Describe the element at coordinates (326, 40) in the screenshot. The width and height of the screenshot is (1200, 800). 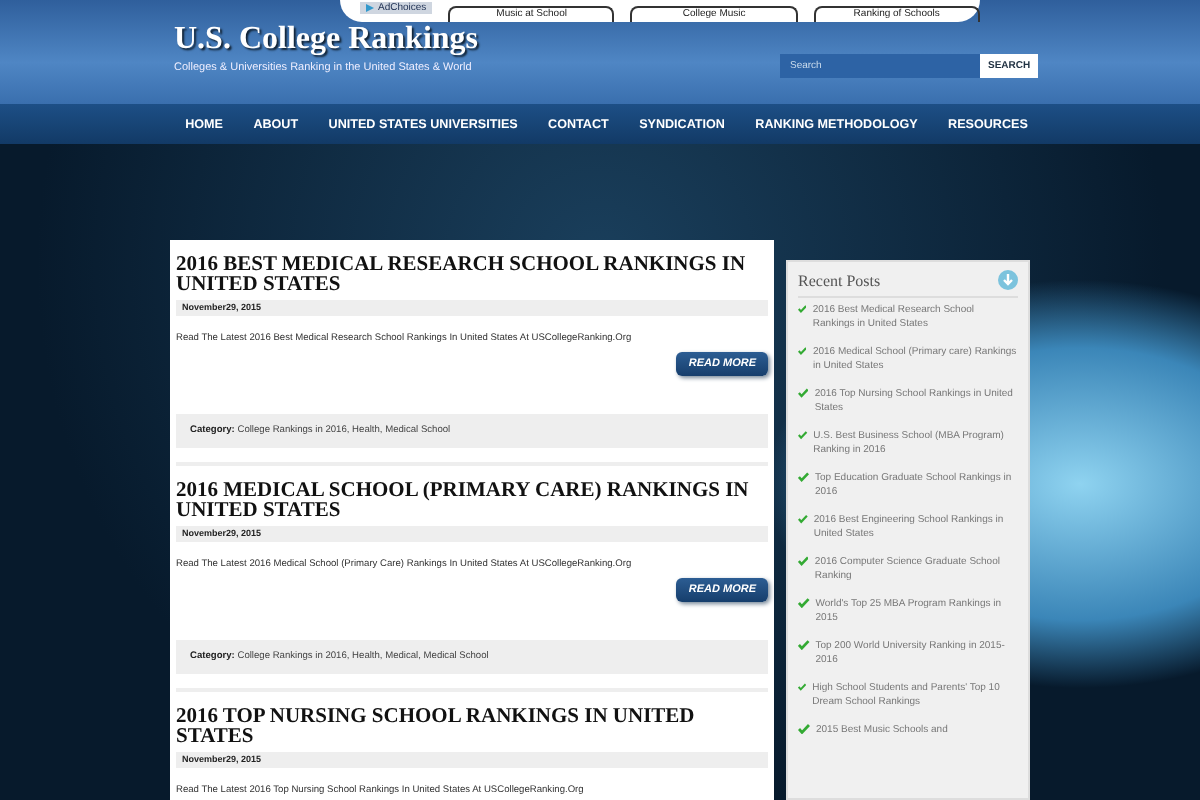
I see `site-title: U.S. College Rankings` at that location.